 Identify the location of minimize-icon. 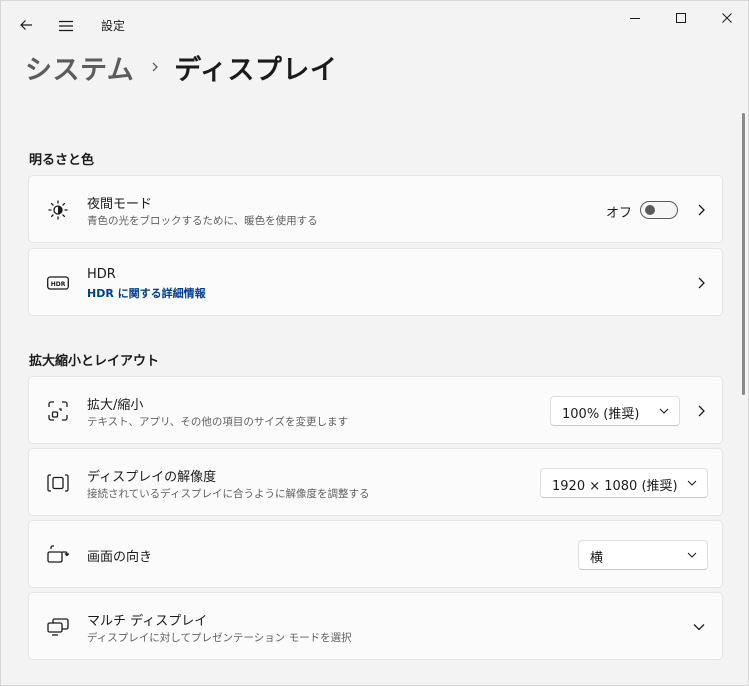
(635, 18).